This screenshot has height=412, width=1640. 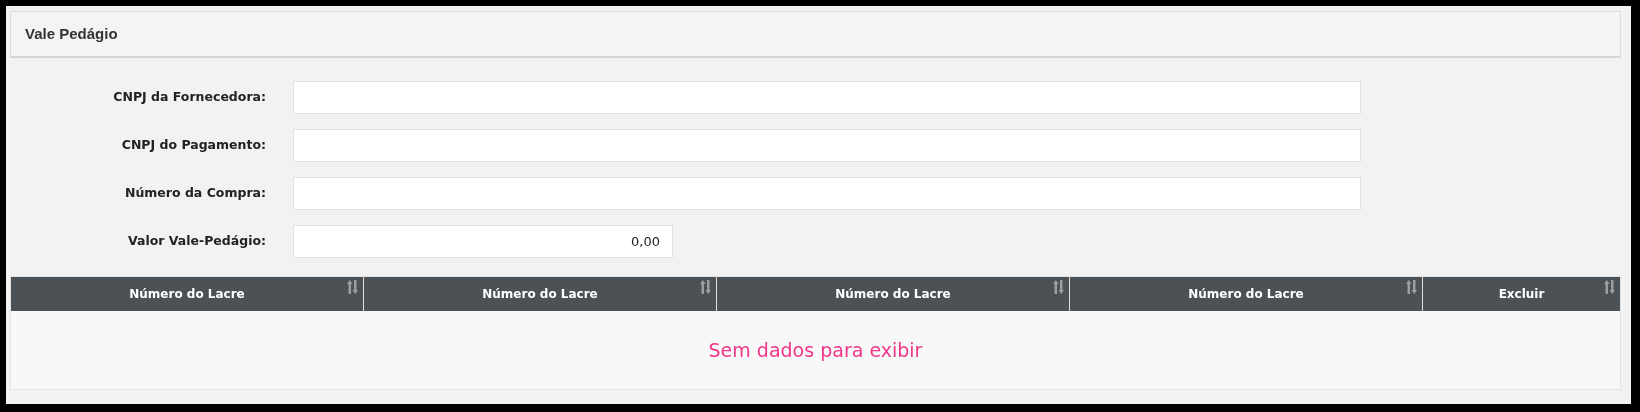 I want to click on field-label: CNPJ da Fornecedora:, so click(x=189, y=97).